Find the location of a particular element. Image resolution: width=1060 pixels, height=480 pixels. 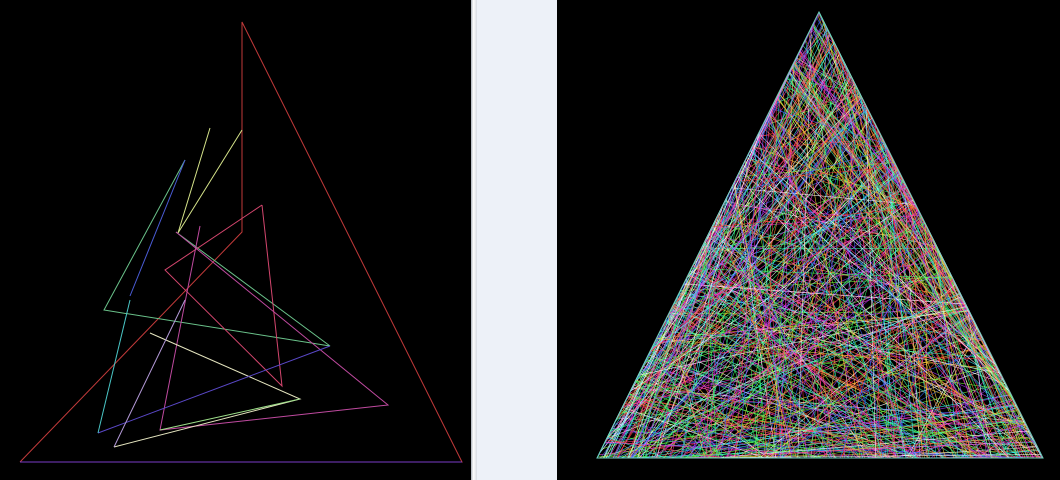

line-green is located at coordinates (217, 253).